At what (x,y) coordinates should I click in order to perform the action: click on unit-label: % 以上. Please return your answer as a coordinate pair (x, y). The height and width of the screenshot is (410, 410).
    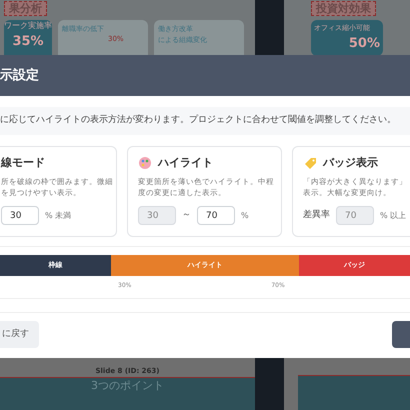
    Looking at the image, I should click on (393, 216).